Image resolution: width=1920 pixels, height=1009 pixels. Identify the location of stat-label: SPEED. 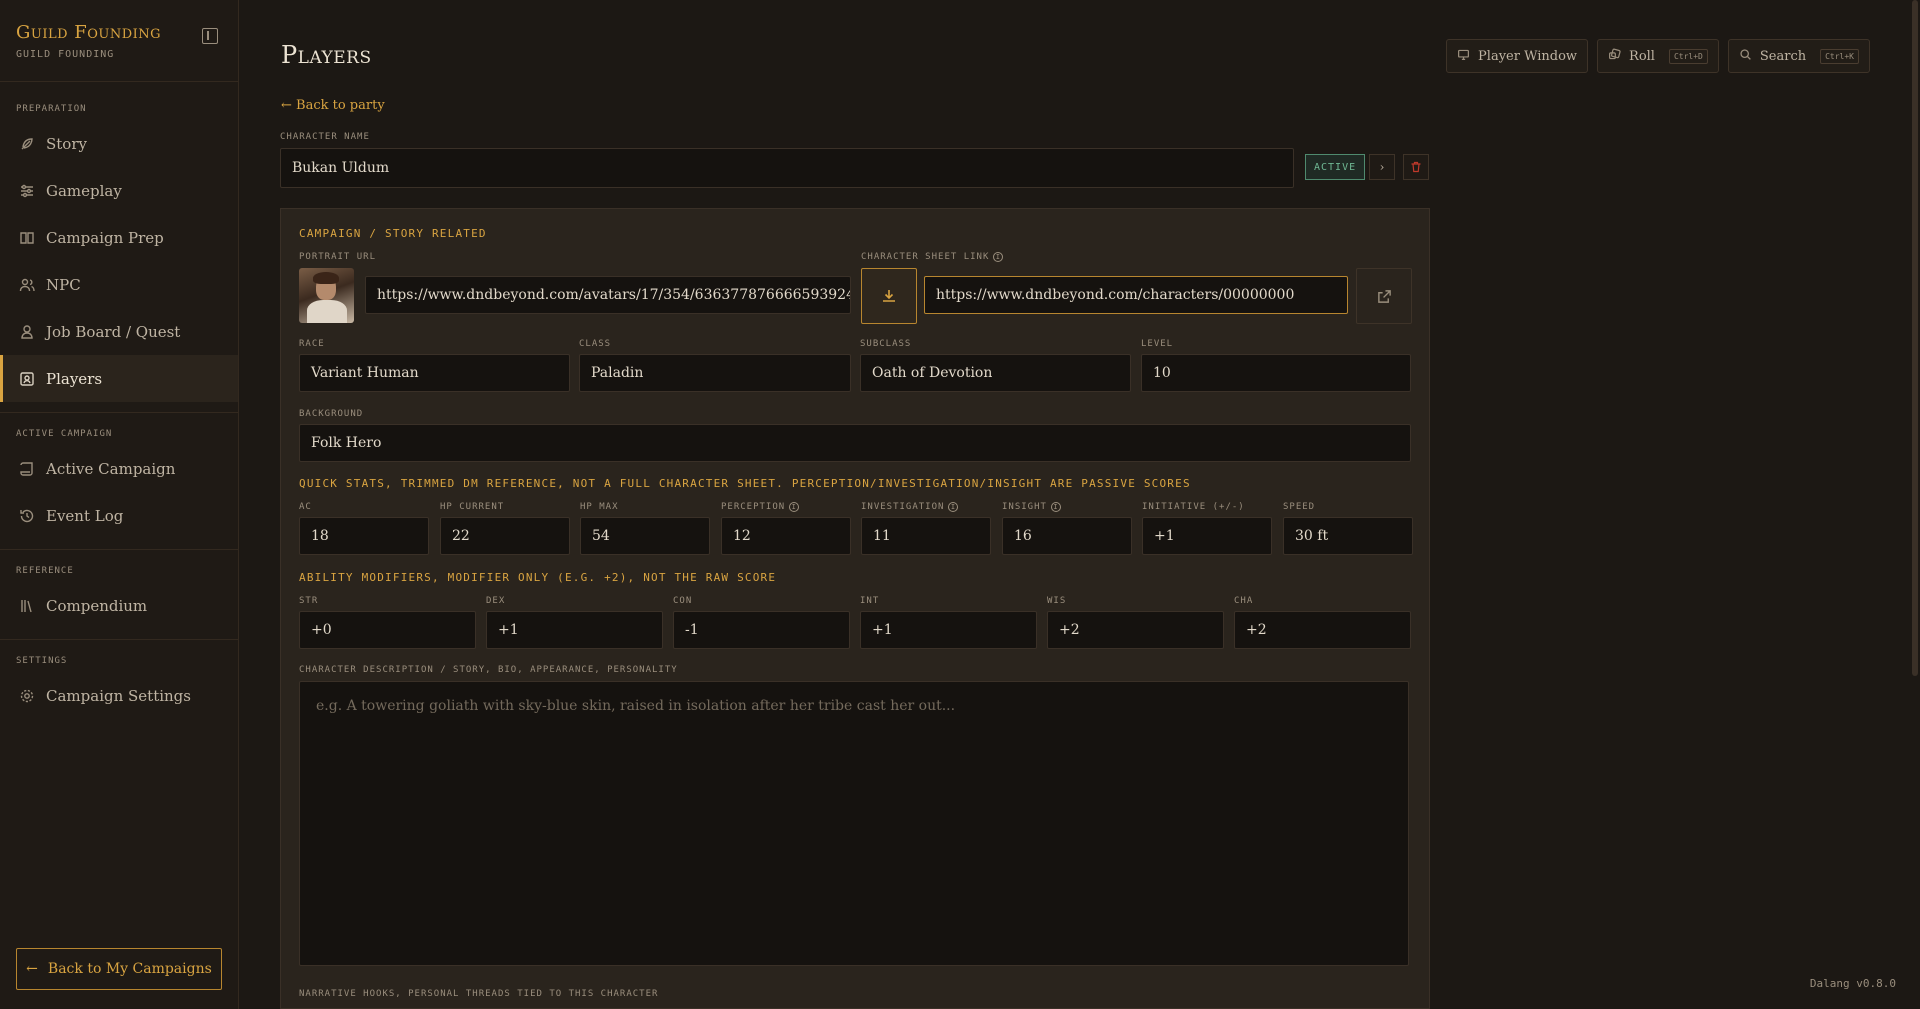
(1299, 507).